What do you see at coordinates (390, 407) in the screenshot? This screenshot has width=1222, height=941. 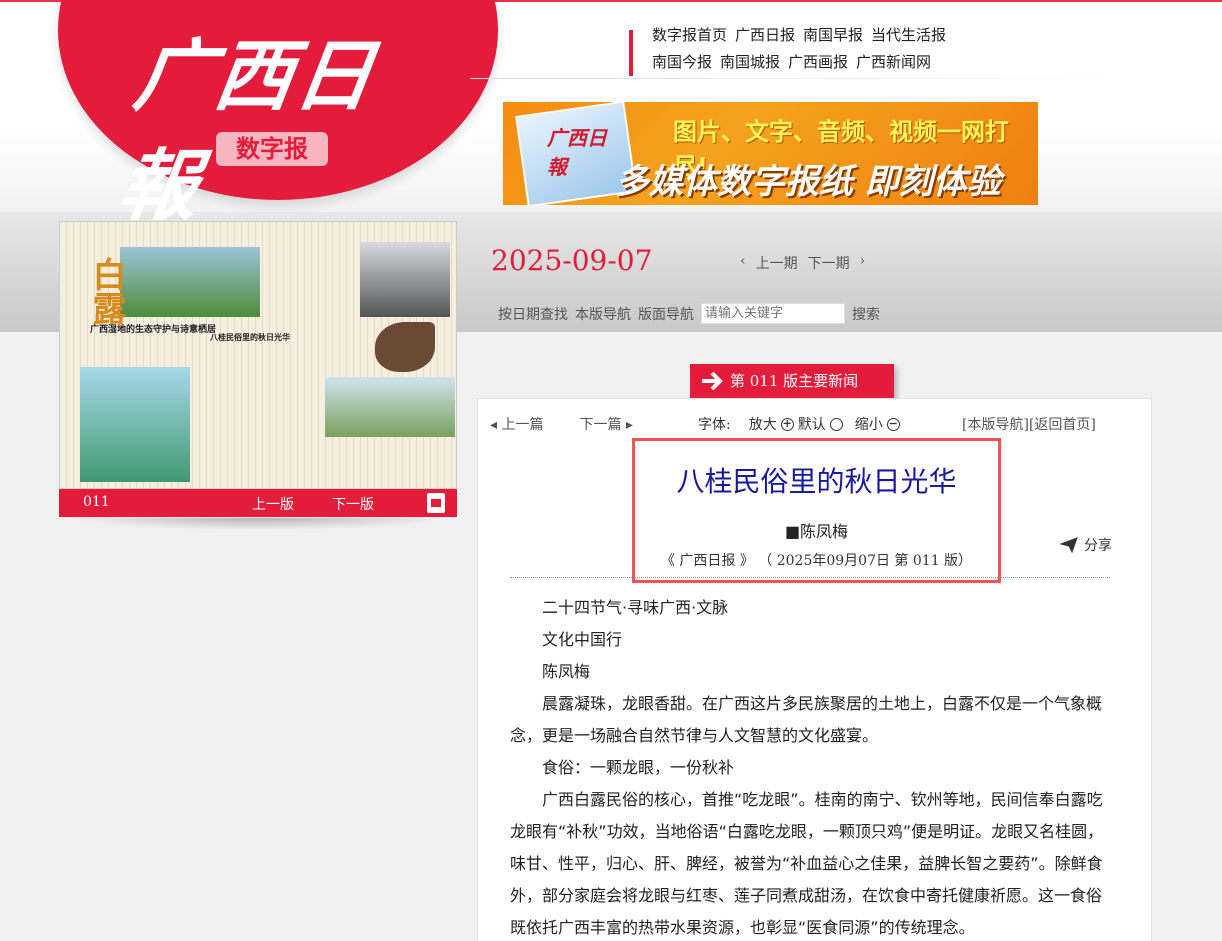 I see `thumbnail-photo-river` at bounding box center [390, 407].